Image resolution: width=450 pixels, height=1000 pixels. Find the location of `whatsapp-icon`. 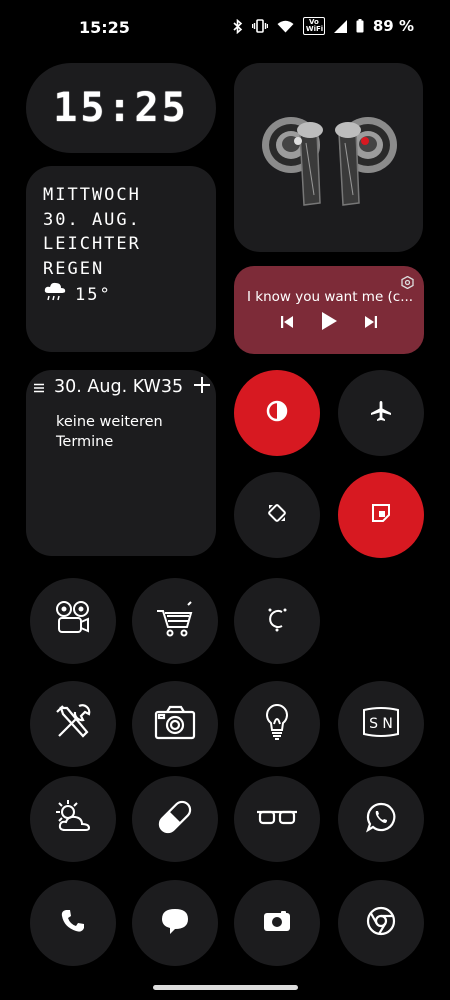

whatsapp-icon is located at coordinates (381, 819).